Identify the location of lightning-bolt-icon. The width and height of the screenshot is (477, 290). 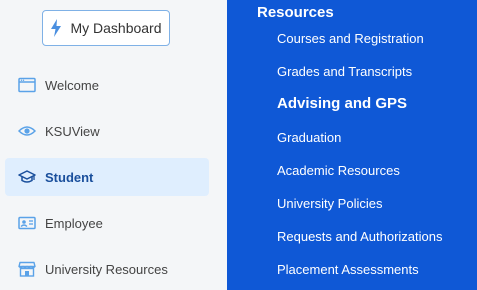
(56, 28).